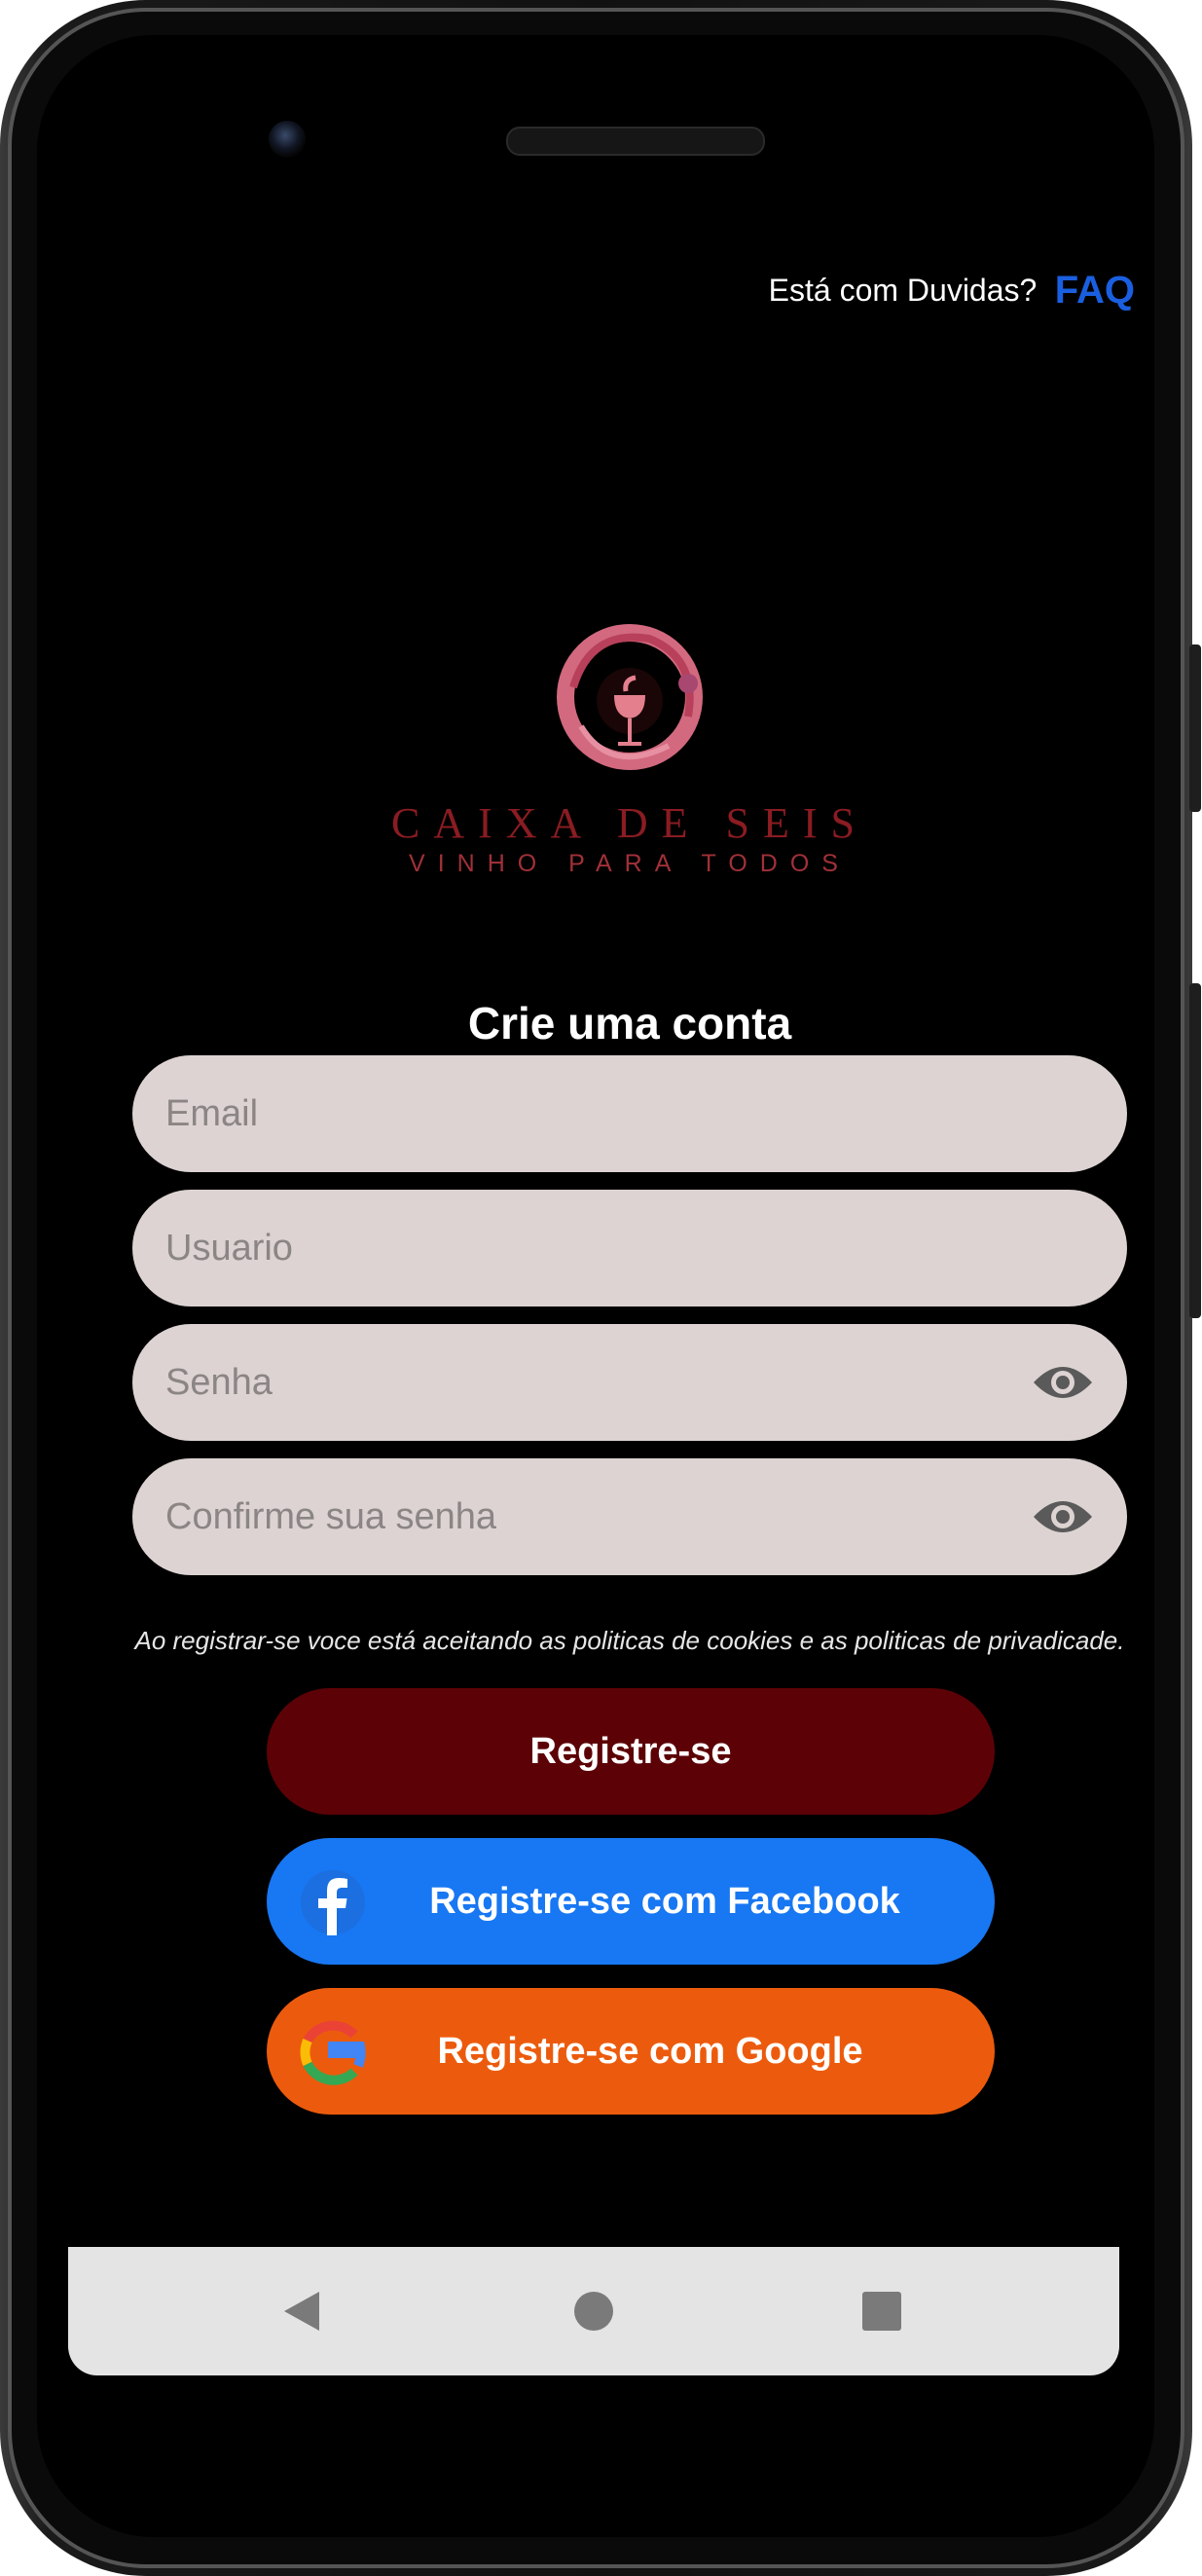 This screenshot has width=1202, height=2576. What do you see at coordinates (1195, 728) in the screenshot?
I see `power-button` at bounding box center [1195, 728].